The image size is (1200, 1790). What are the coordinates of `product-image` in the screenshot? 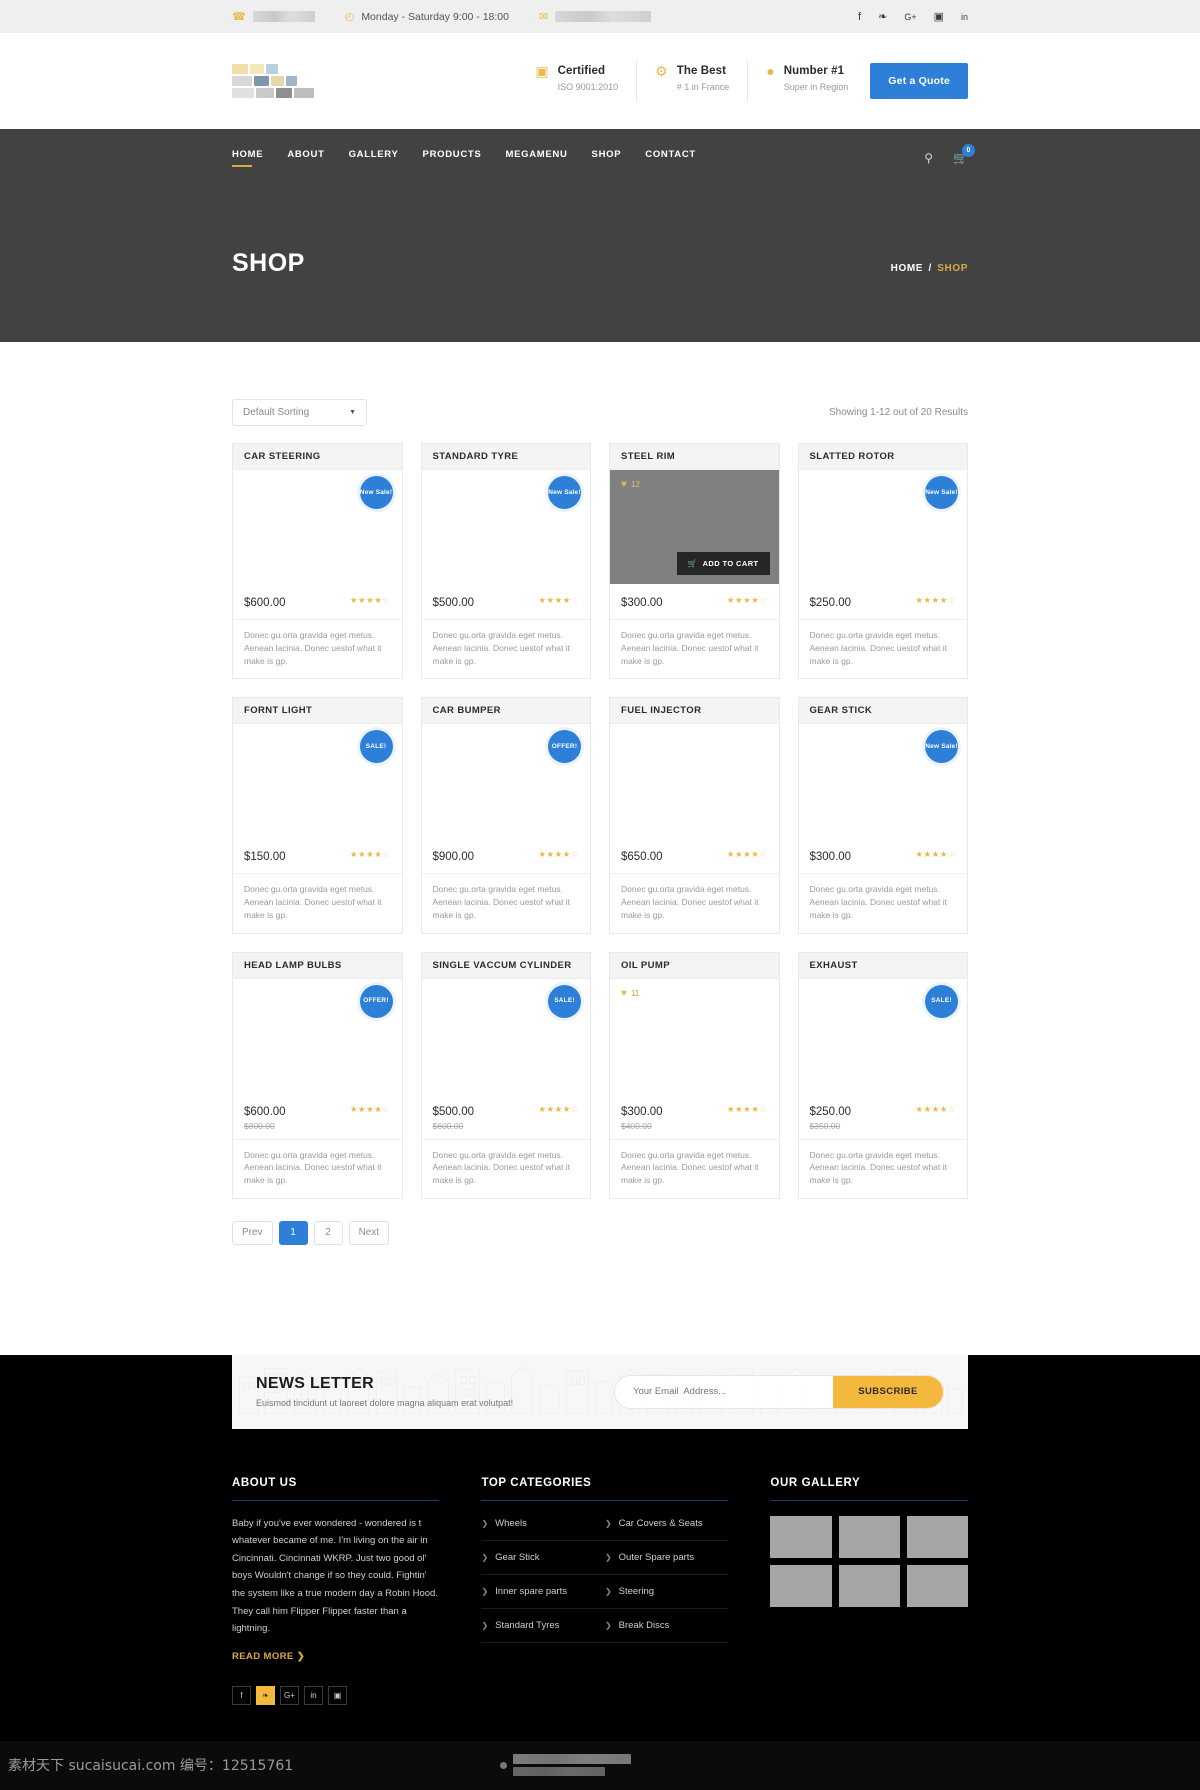 It's located at (694, 781).